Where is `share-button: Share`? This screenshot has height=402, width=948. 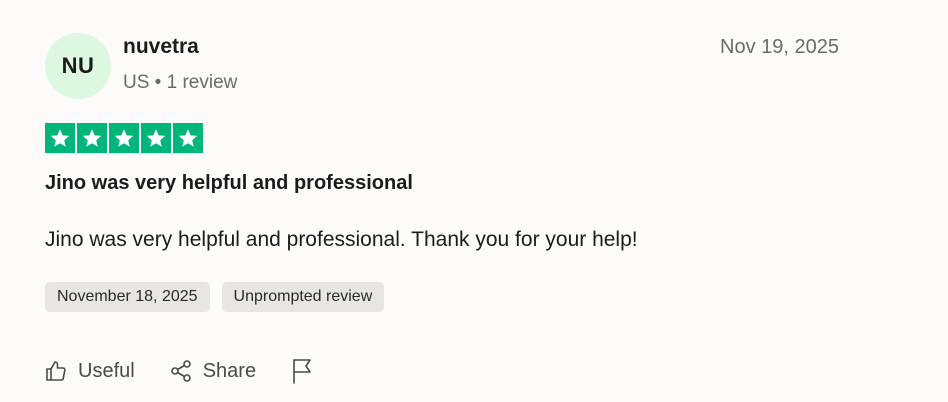 share-button: Share is located at coordinates (212, 371).